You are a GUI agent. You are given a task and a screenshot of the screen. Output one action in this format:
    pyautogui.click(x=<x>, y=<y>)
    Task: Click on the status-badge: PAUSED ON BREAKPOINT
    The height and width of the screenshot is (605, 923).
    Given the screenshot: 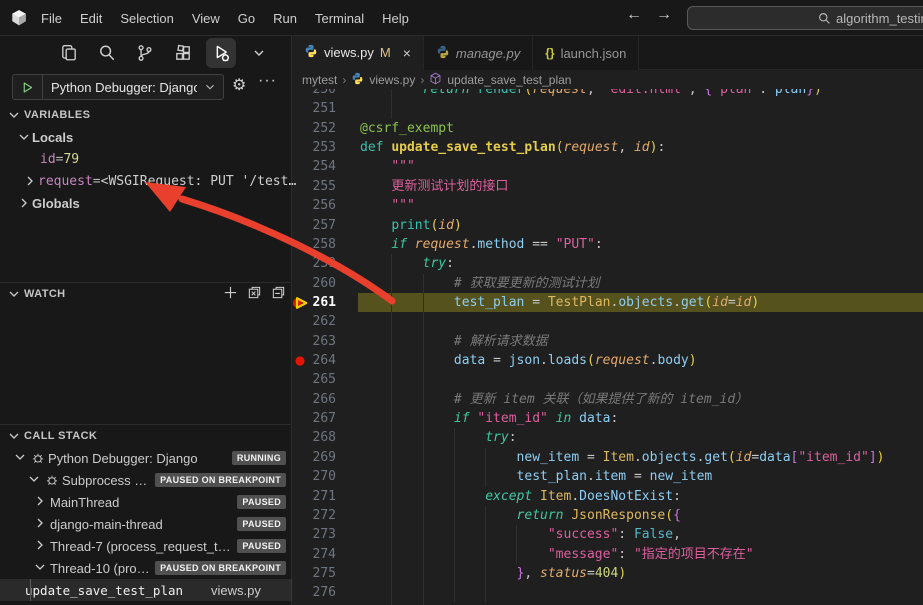 What is the action you would take?
    pyautogui.click(x=220, y=480)
    